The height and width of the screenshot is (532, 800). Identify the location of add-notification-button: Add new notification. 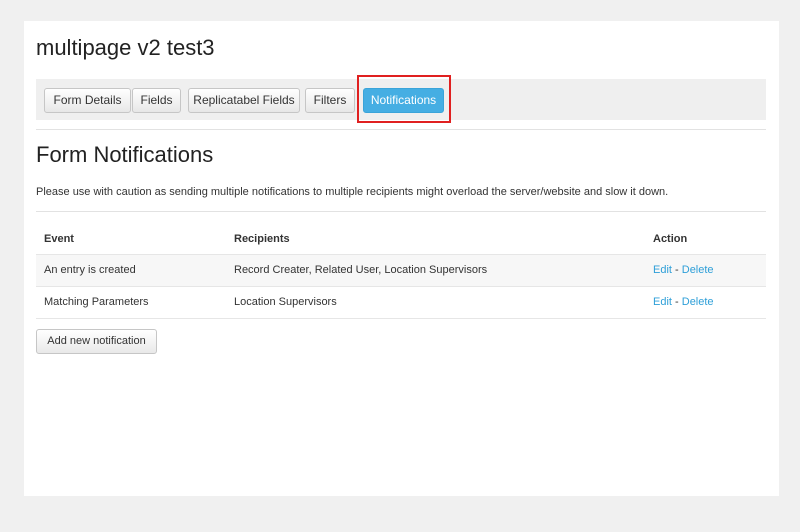
(96, 341).